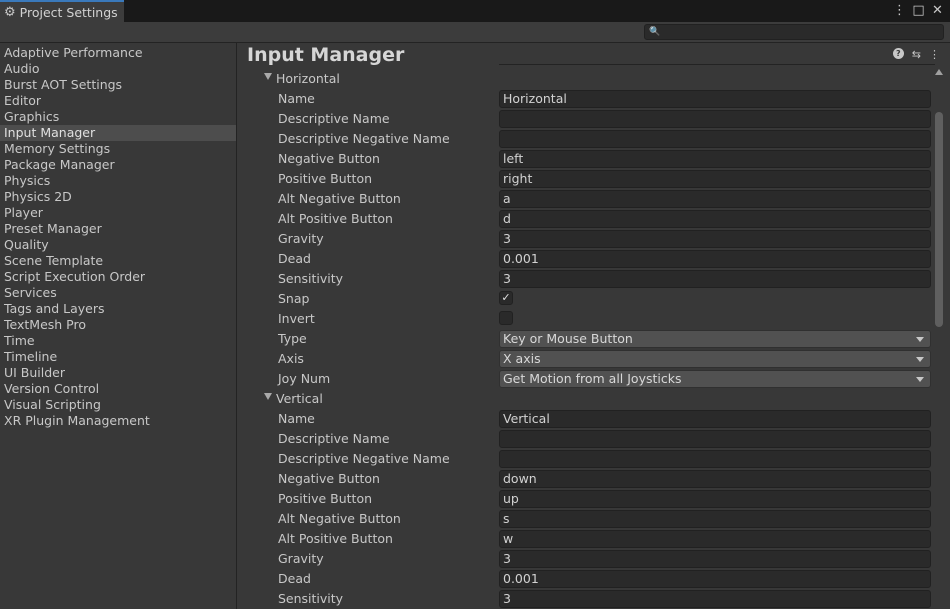 The width and height of the screenshot is (950, 609). Describe the element at coordinates (584, 399) in the screenshot. I see `axis-foldout-vertical: Vertical` at that location.